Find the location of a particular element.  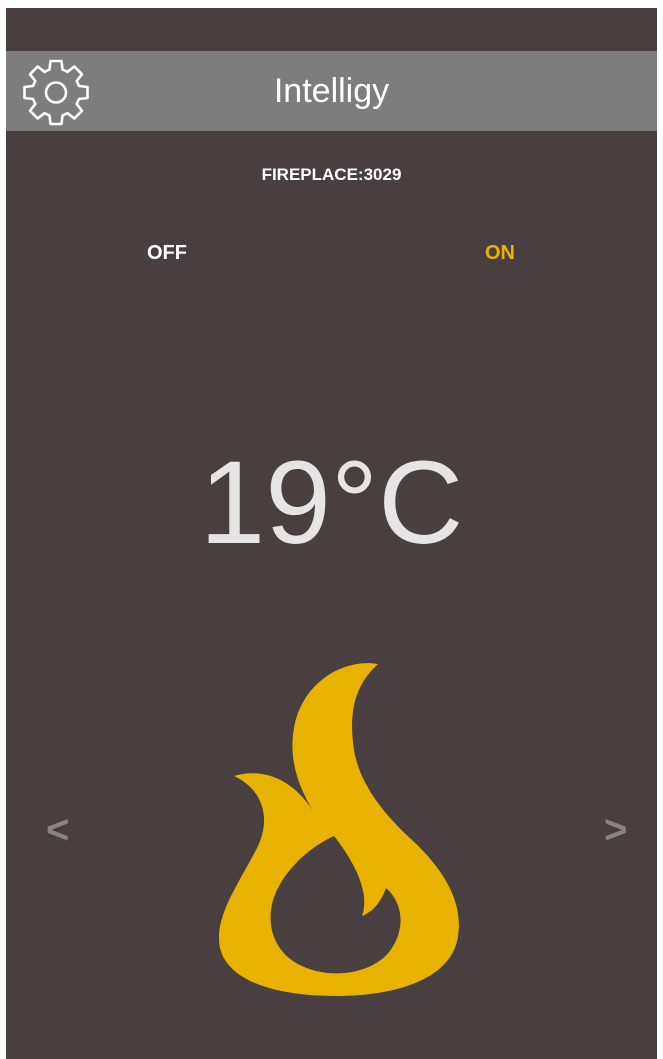

flame-icon is located at coordinates (338, 829).